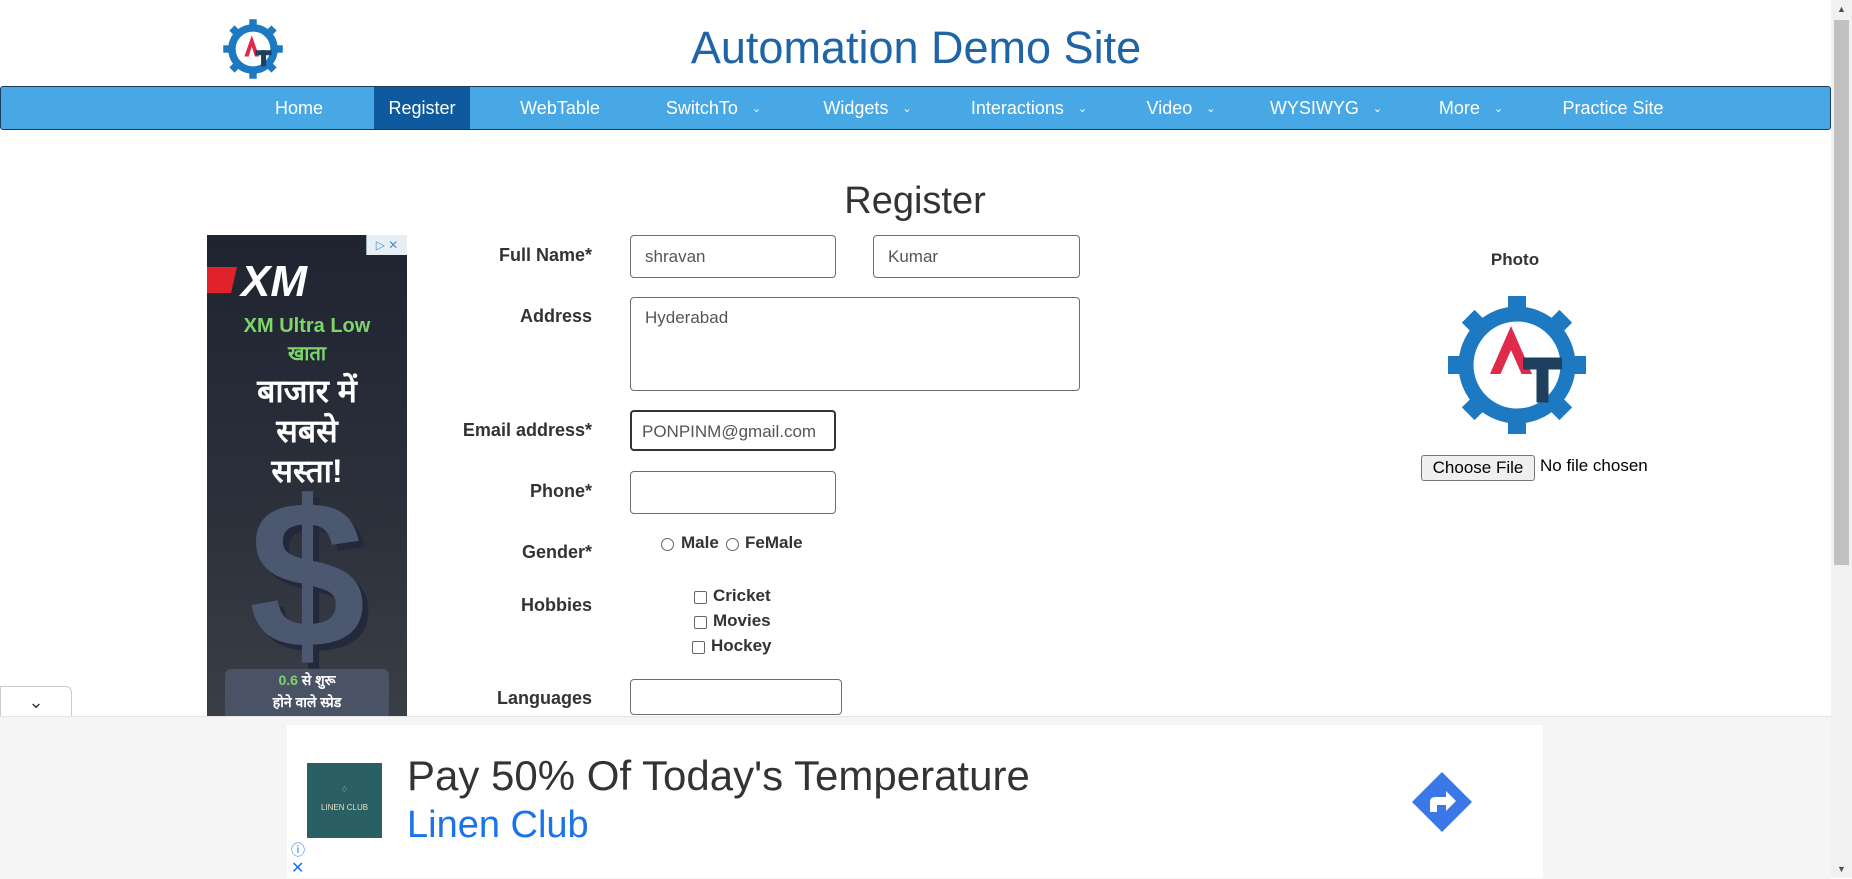 The height and width of the screenshot is (879, 1852). Describe the element at coordinates (307, 574) in the screenshot. I see `dollar-icon: $` at that location.